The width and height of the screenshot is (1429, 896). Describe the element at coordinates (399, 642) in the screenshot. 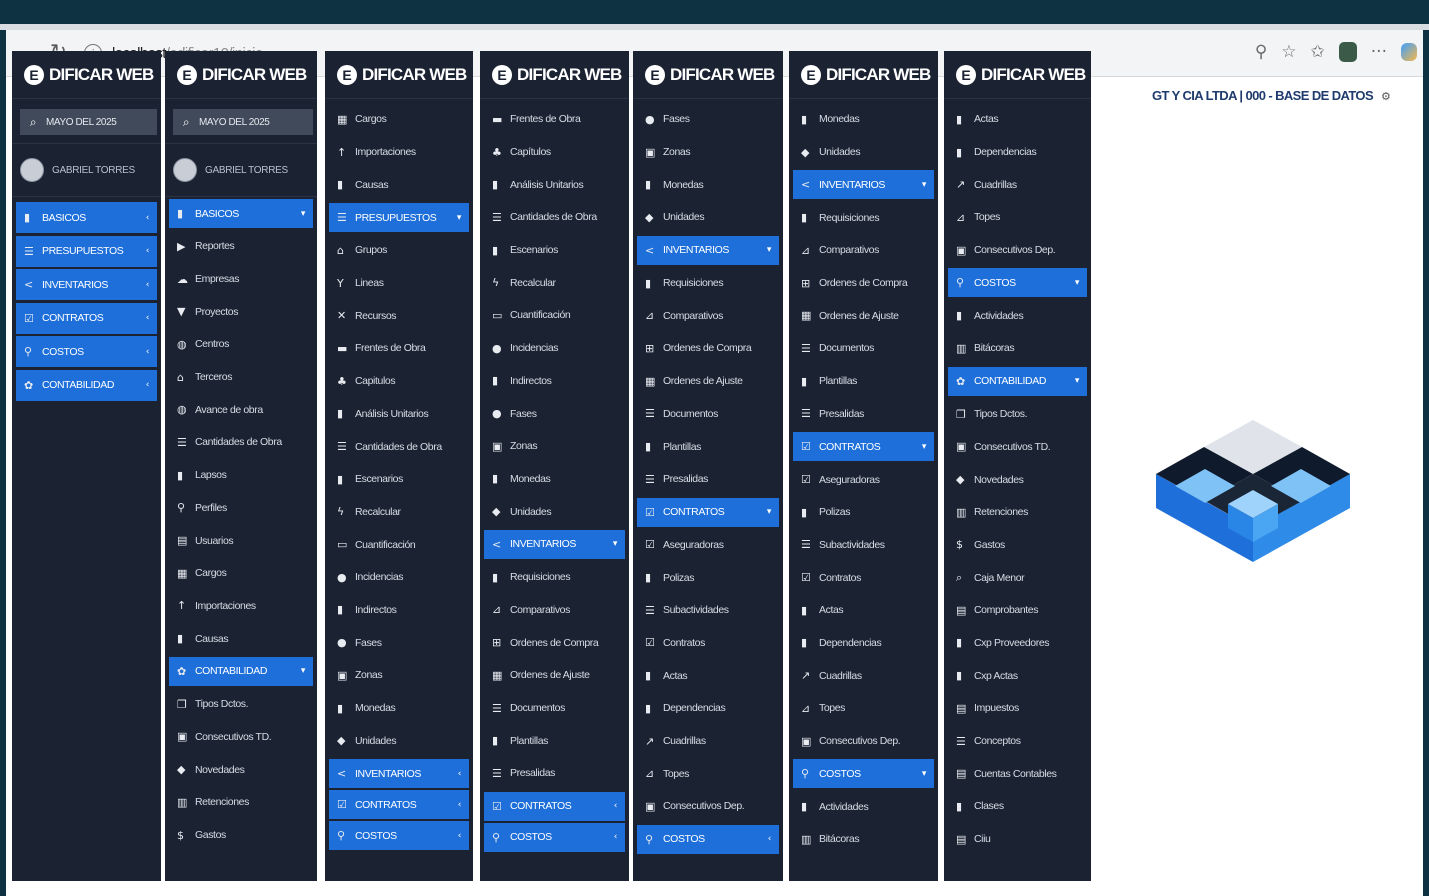

I see `sidebar-item-fases: ● Fases` at that location.